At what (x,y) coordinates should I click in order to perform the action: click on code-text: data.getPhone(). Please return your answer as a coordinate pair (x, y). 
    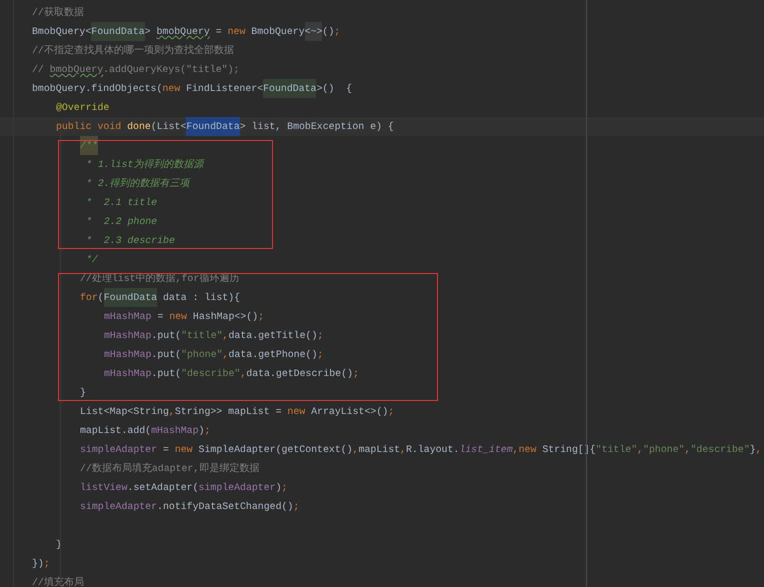
    Looking at the image, I should click on (273, 355).